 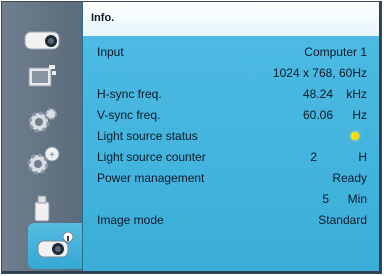 I want to click on light-counter-unit: H, so click(x=362, y=157).